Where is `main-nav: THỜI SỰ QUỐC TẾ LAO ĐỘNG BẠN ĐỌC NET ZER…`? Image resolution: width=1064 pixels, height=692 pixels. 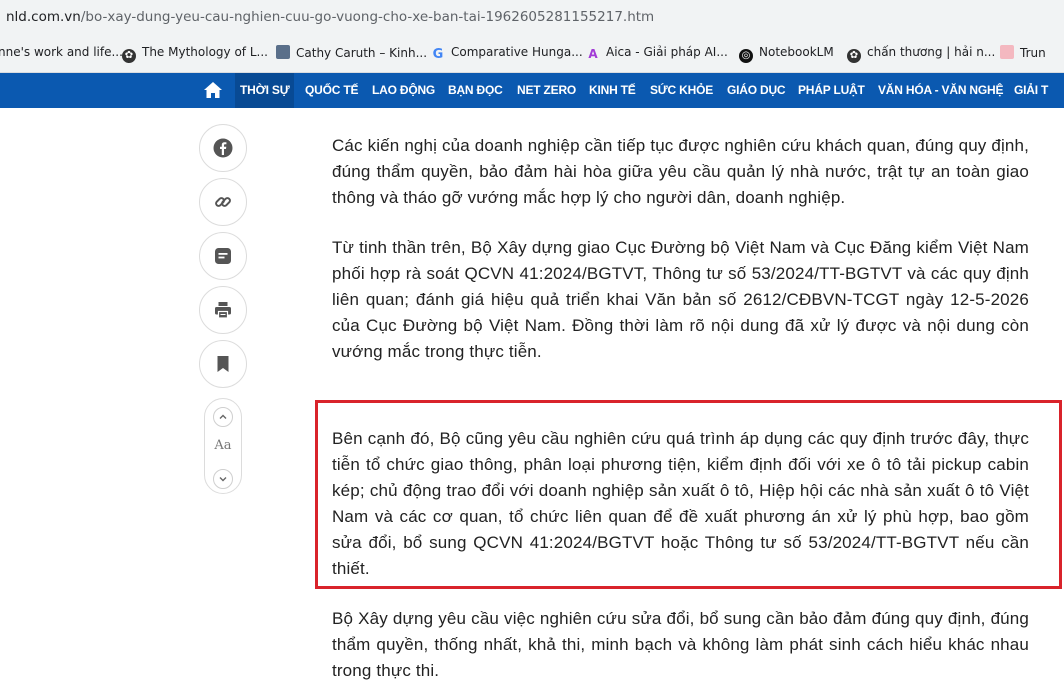 main-nav: THỜI SỰ QUỐC TẾ LAO ĐỘNG BẠN ĐỌC NET ZER… is located at coordinates (532, 90).